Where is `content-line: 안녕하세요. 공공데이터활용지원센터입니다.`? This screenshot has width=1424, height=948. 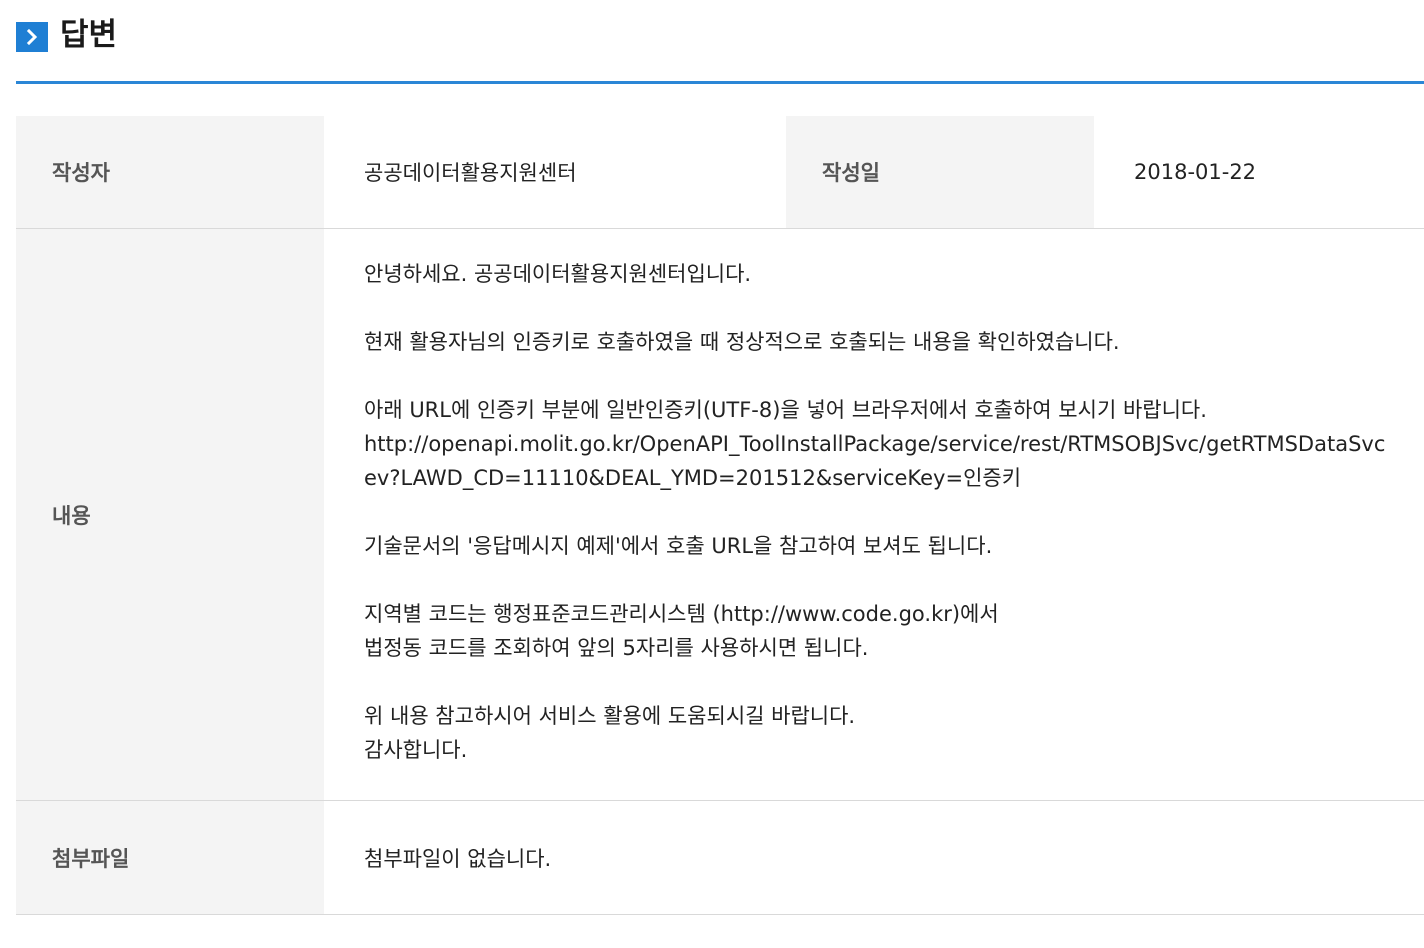
content-line: 안녕하세요. 공공데이터활용지원센터입니다. is located at coordinates (558, 274).